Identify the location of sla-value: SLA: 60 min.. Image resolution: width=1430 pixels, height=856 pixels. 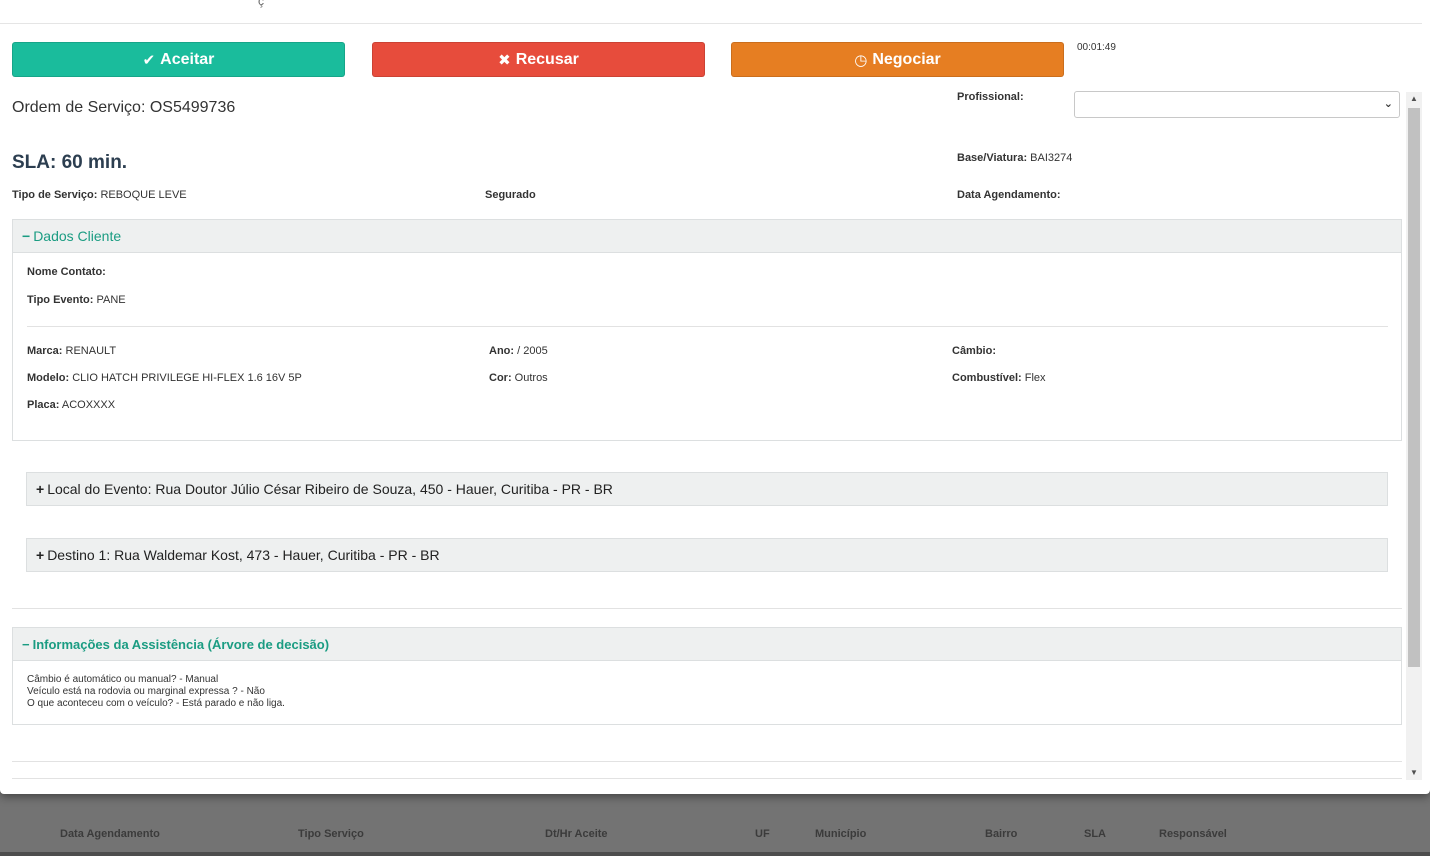
(70, 162).